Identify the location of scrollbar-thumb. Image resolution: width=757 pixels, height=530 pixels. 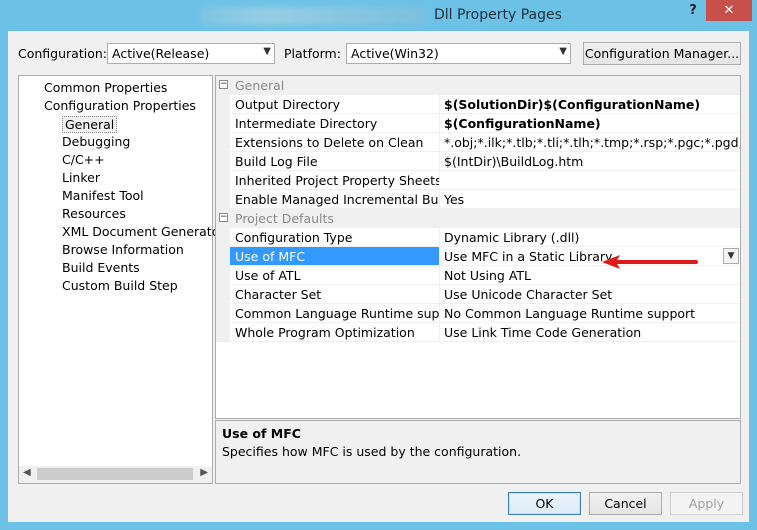
(115, 474).